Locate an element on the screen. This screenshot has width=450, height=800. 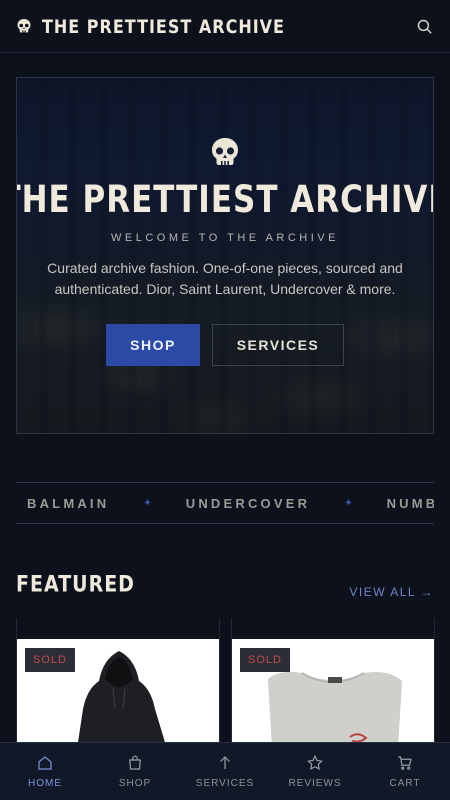
search-button is located at coordinates (424, 26).